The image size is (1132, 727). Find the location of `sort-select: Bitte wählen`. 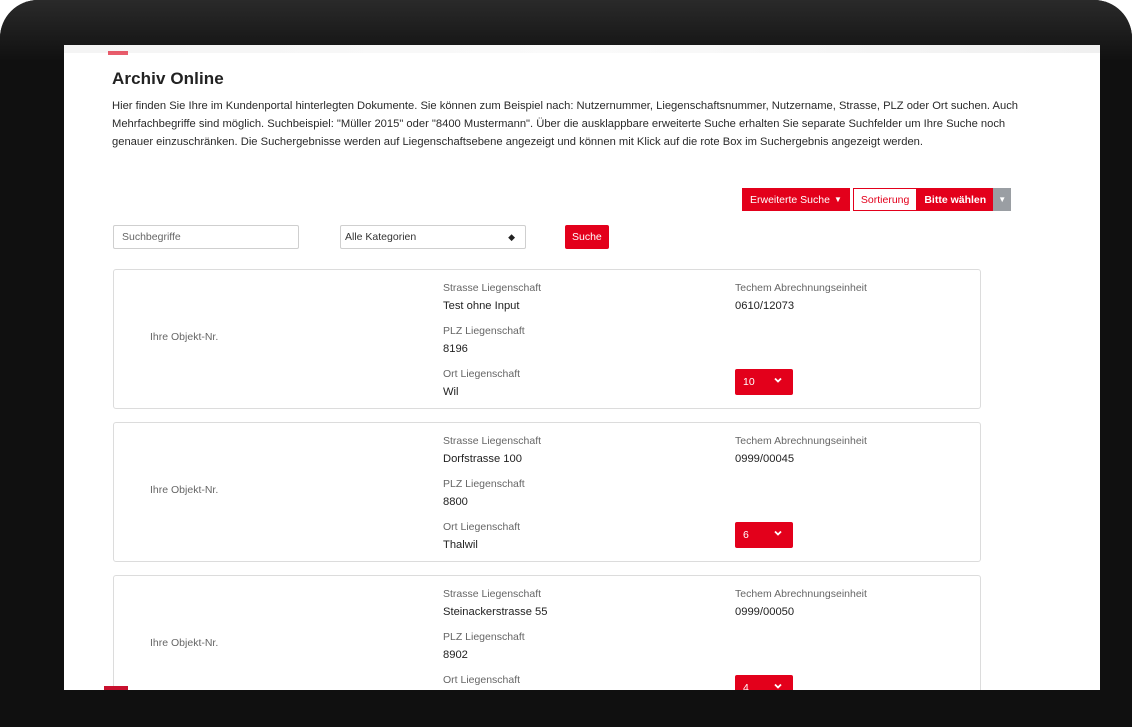

sort-select: Bitte wählen is located at coordinates (955, 199).